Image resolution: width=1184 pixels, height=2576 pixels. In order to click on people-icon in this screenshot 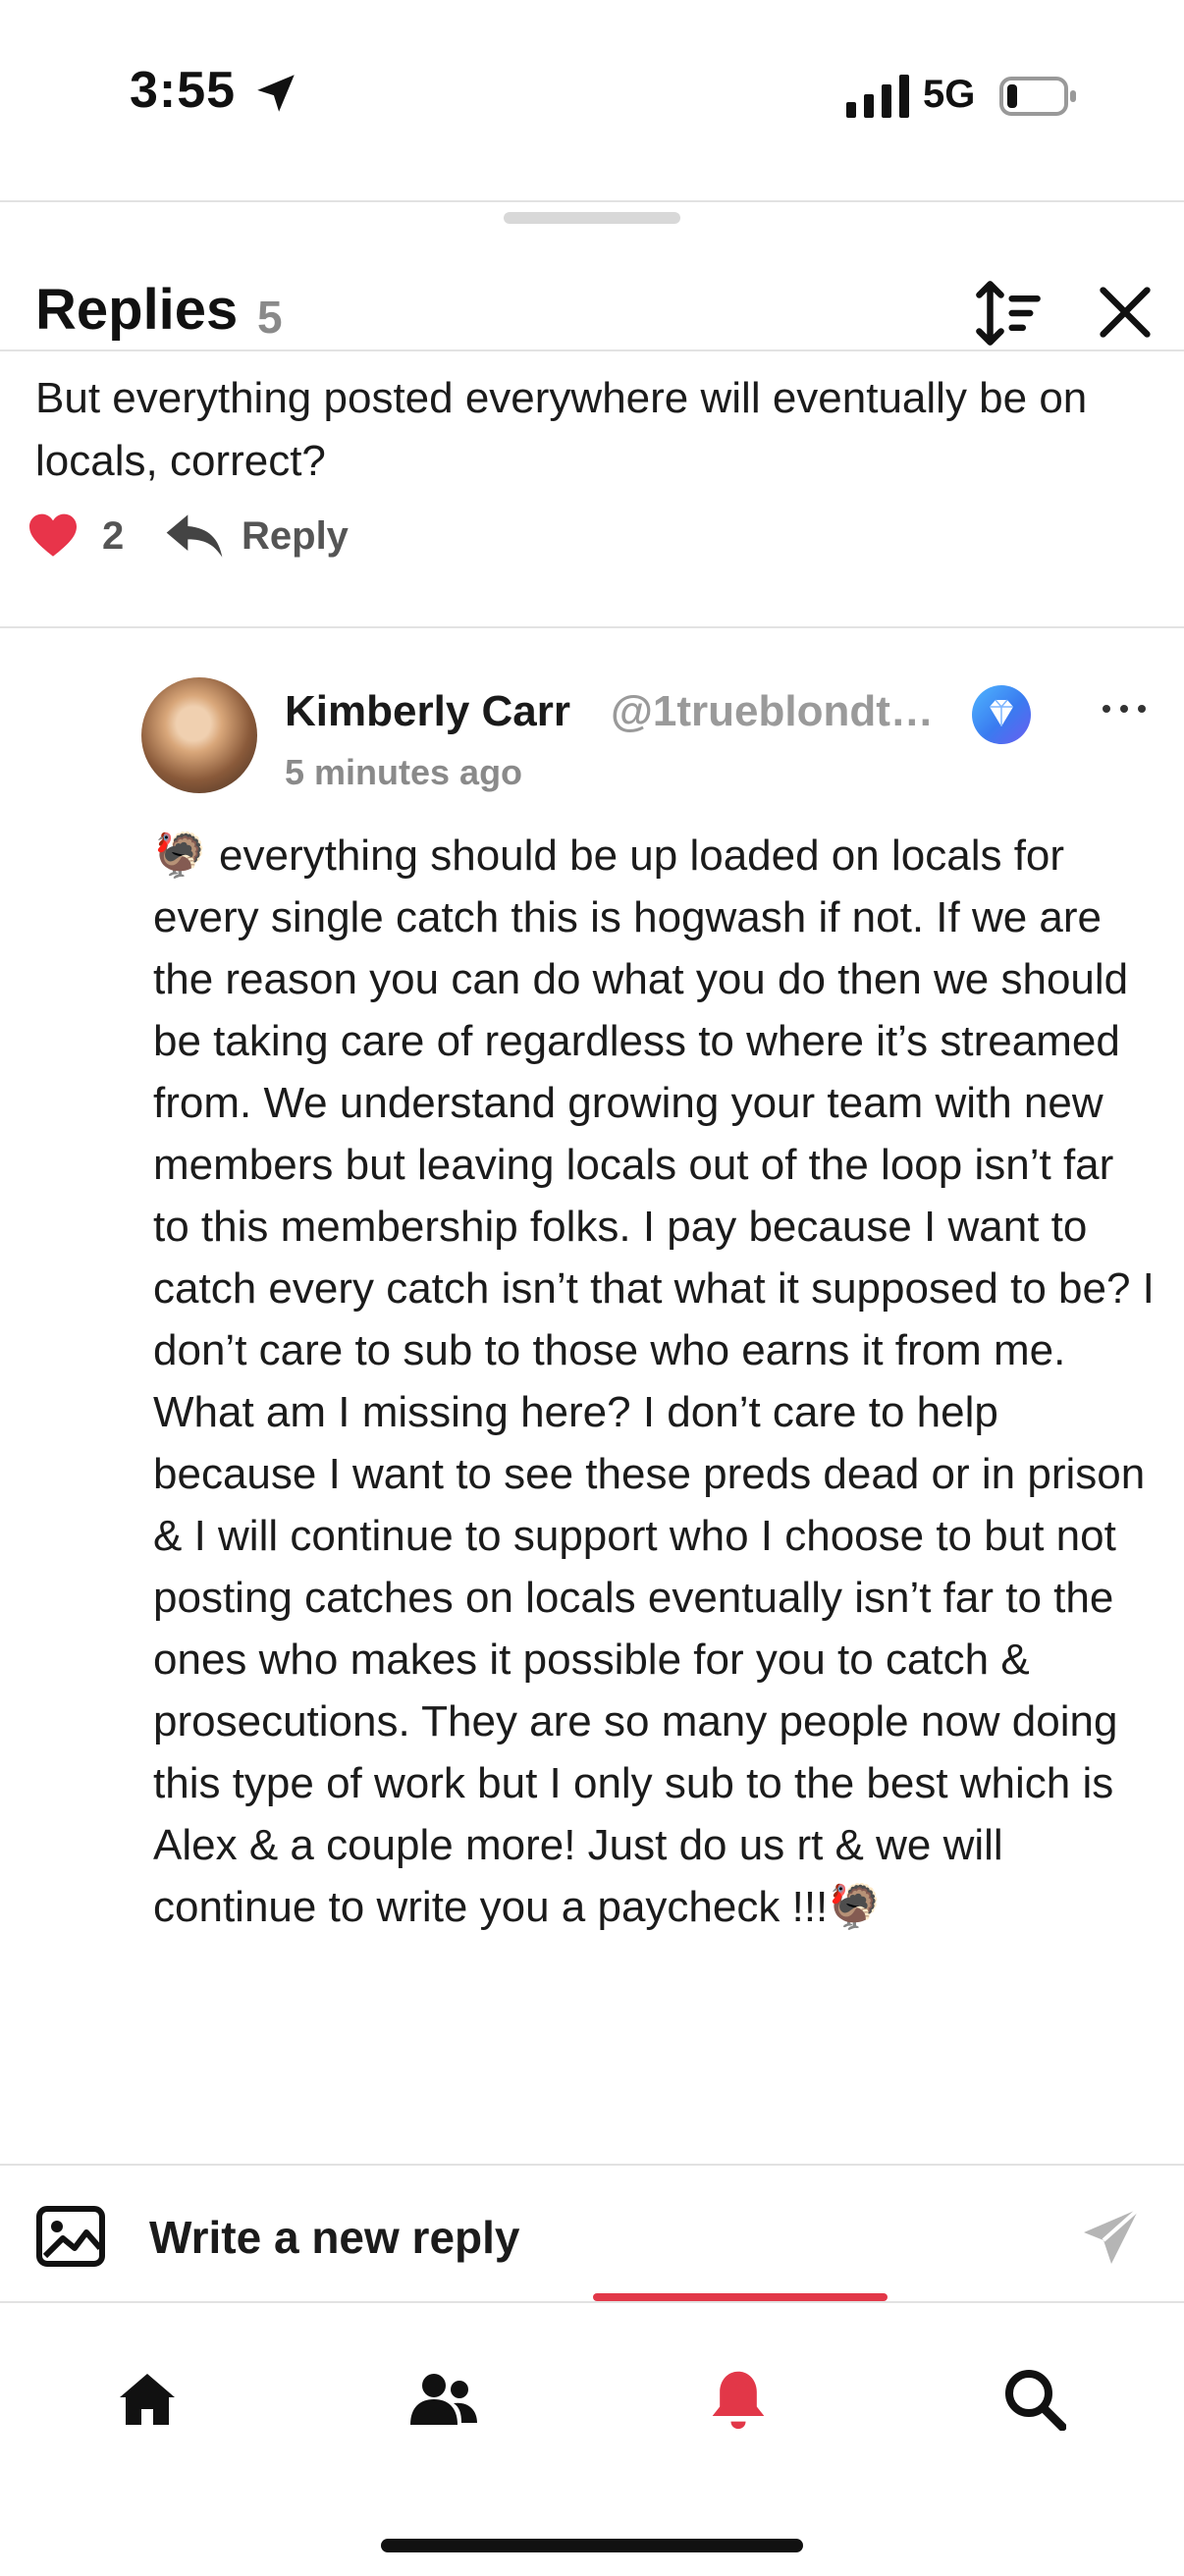, I will do `click(443, 2399)`.